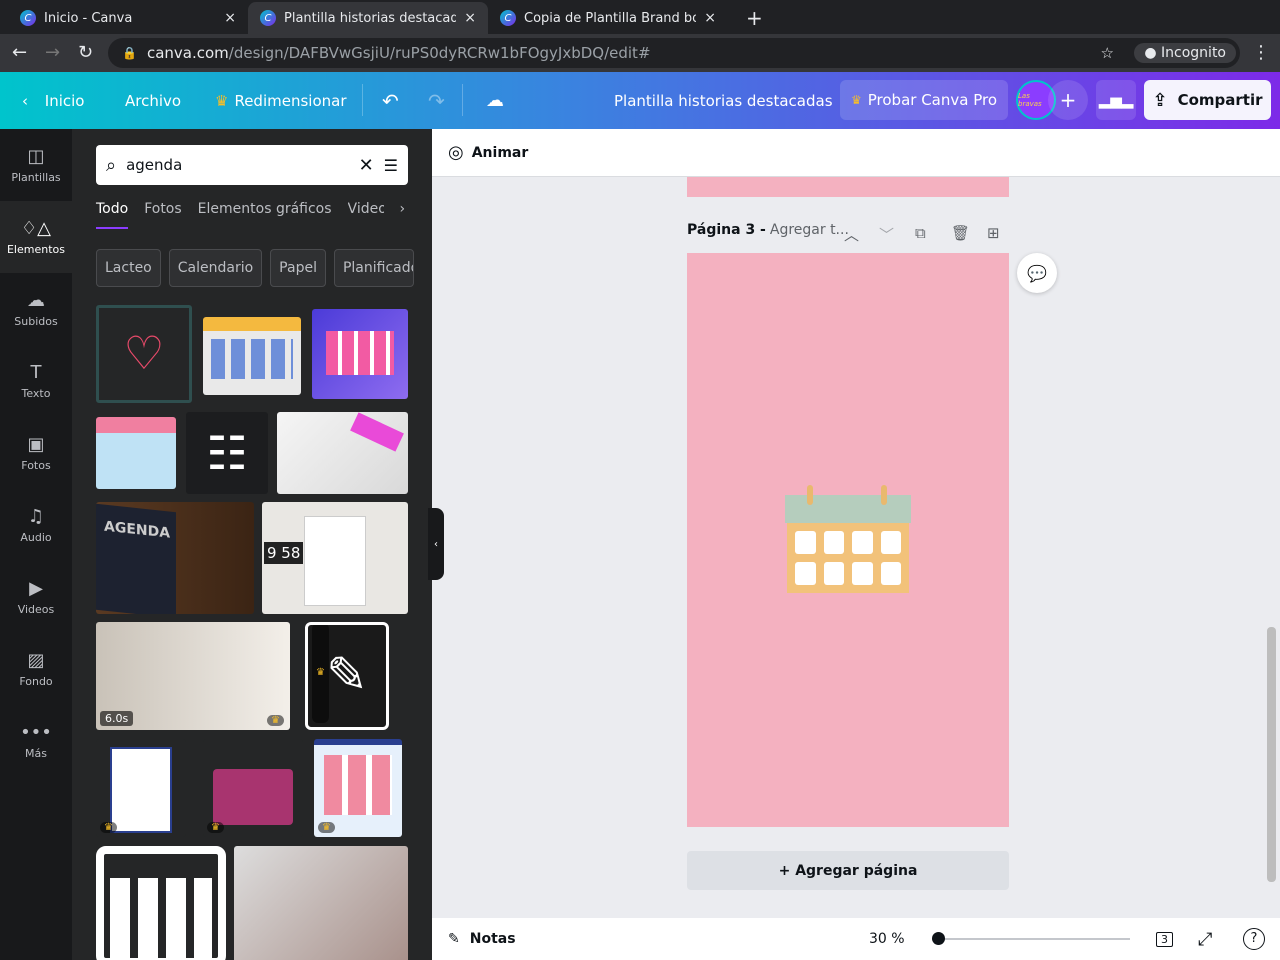  What do you see at coordinates (128, 268) in the screenshot?
I see `chip-lacteo: Lacteo` at bounding box center [128, 268].